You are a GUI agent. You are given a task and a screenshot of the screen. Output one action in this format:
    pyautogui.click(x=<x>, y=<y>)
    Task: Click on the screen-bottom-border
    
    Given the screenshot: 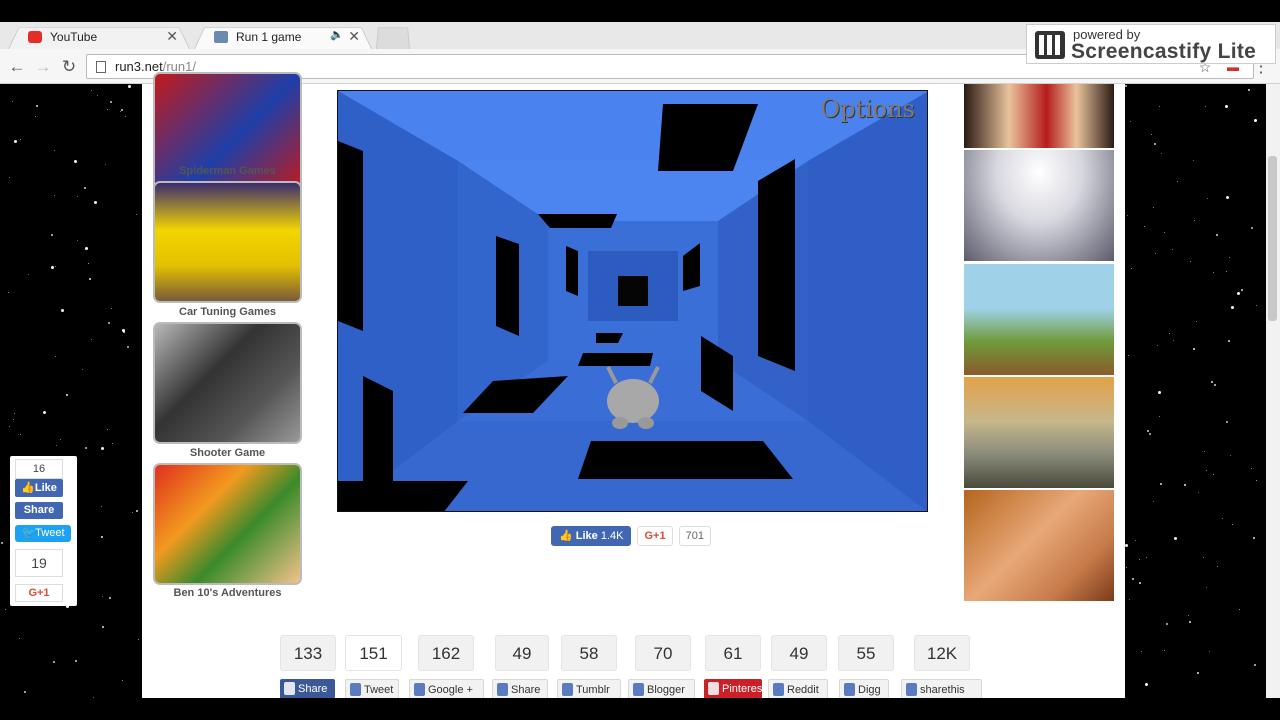 What is the action you would take?
    pyautogui.click(x=640, y=709)
    